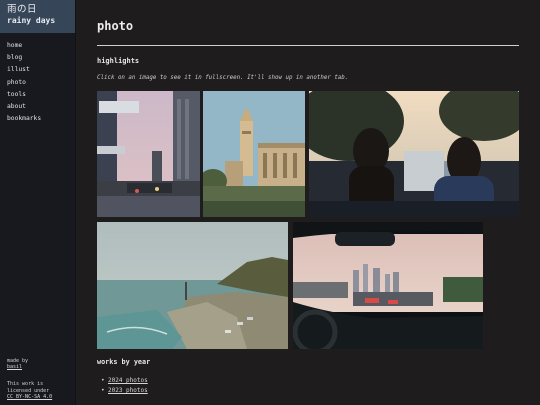  I want to click on list-item: • 2023 photos, so click(124, 391).